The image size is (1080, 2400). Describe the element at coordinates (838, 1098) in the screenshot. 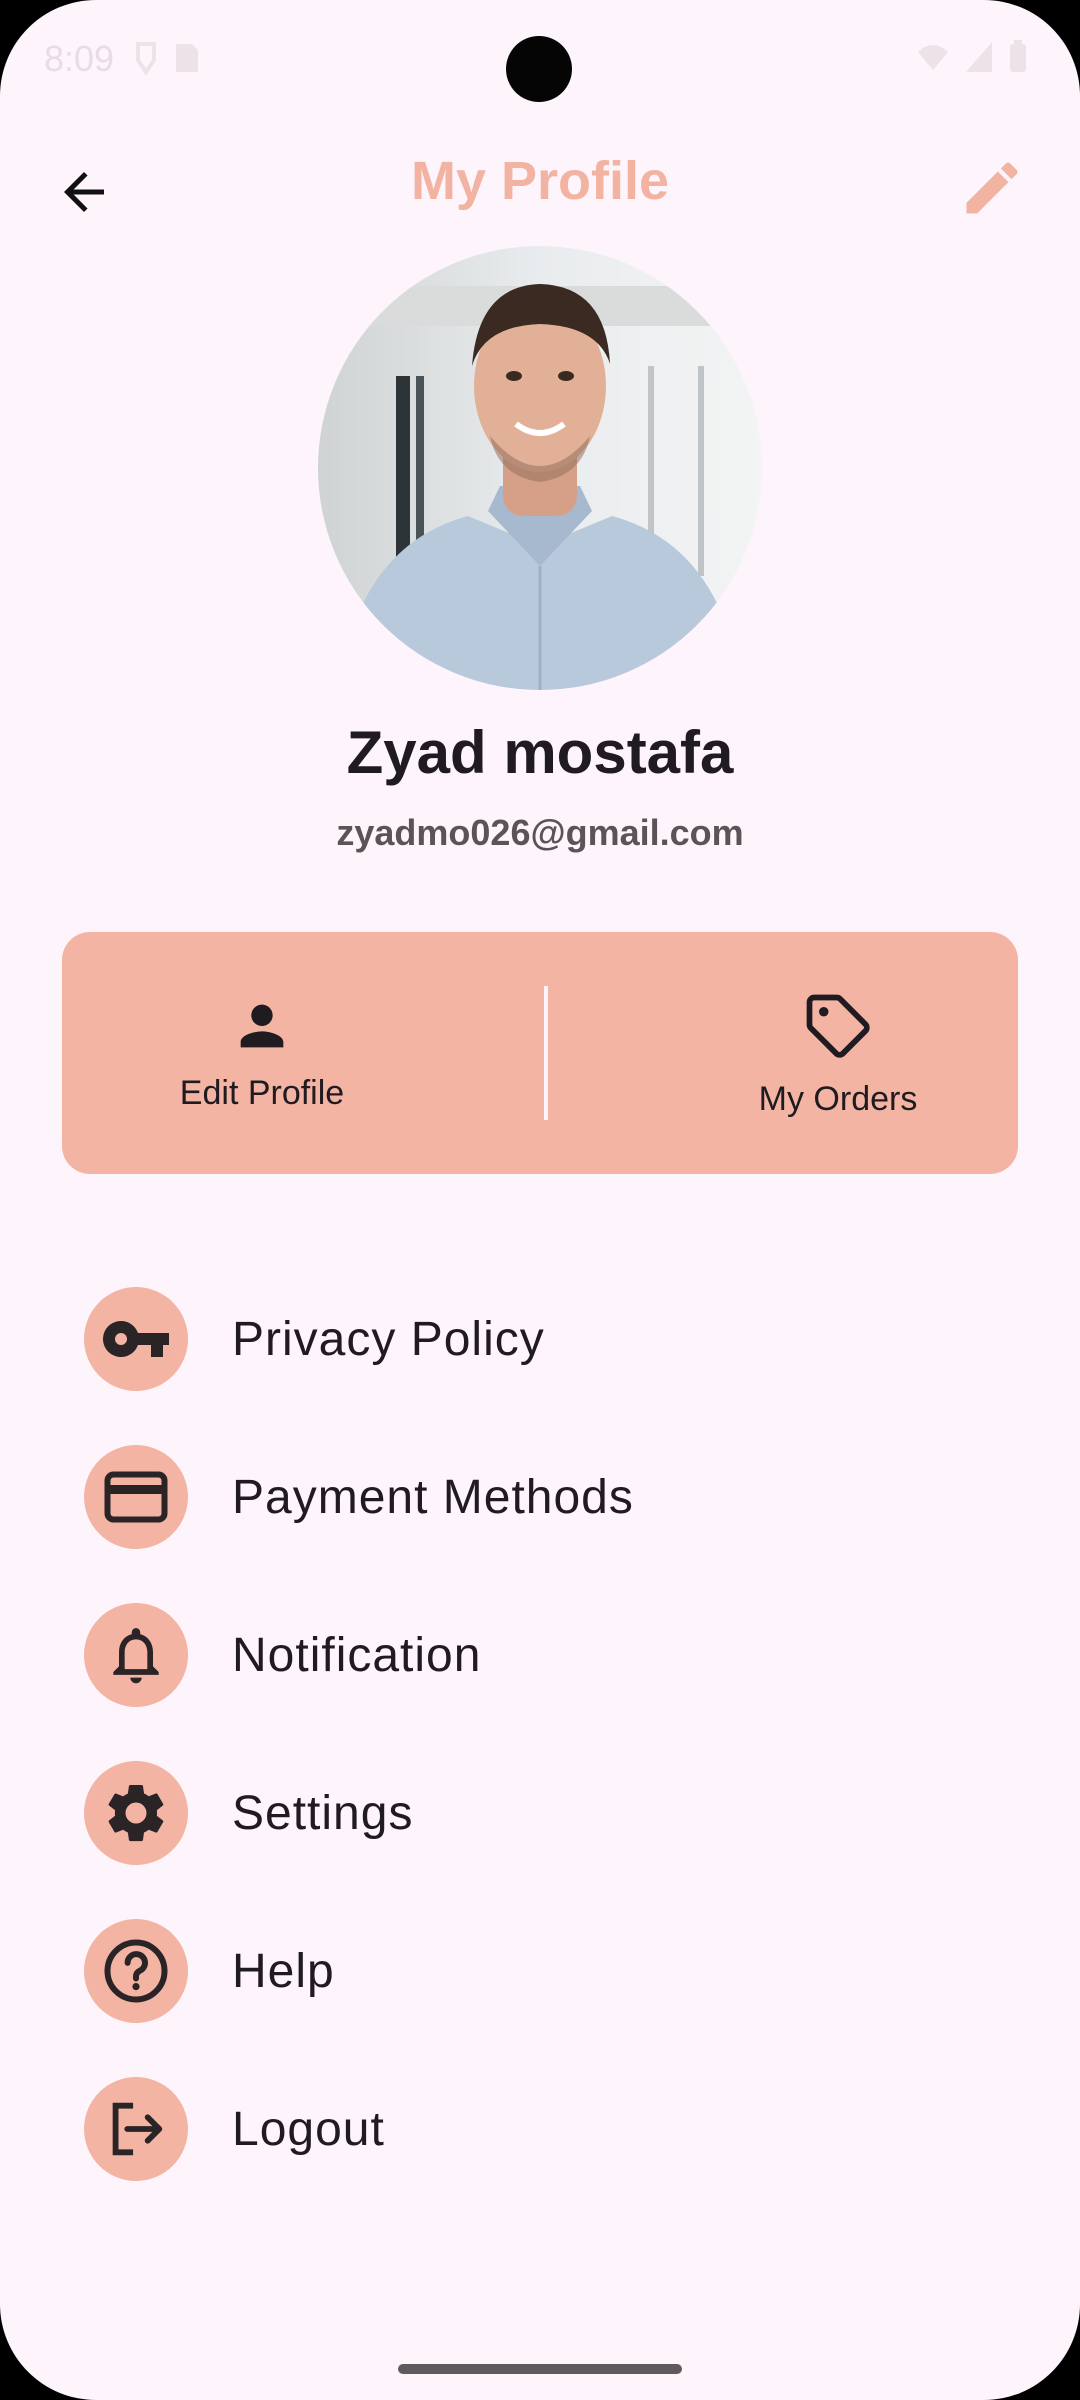

I see `my-orders-label: My Orders` at that location.